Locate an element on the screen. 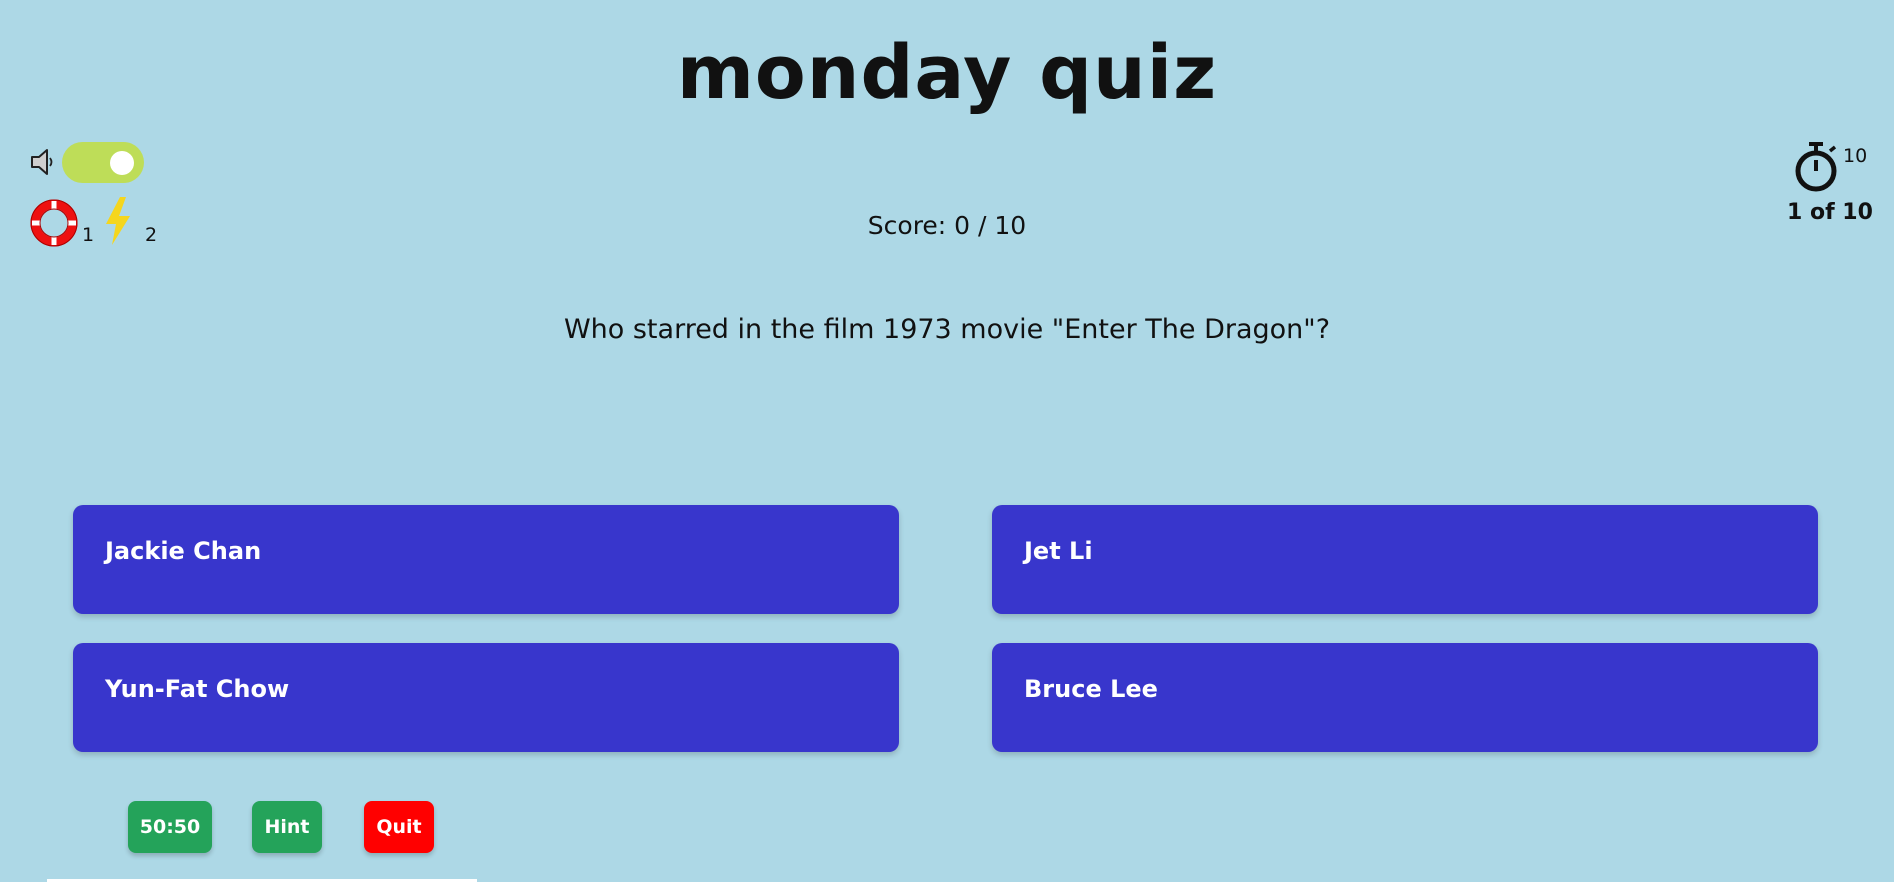  answer-option-d: Bruce Lee is located at coordinates (1405, 697).